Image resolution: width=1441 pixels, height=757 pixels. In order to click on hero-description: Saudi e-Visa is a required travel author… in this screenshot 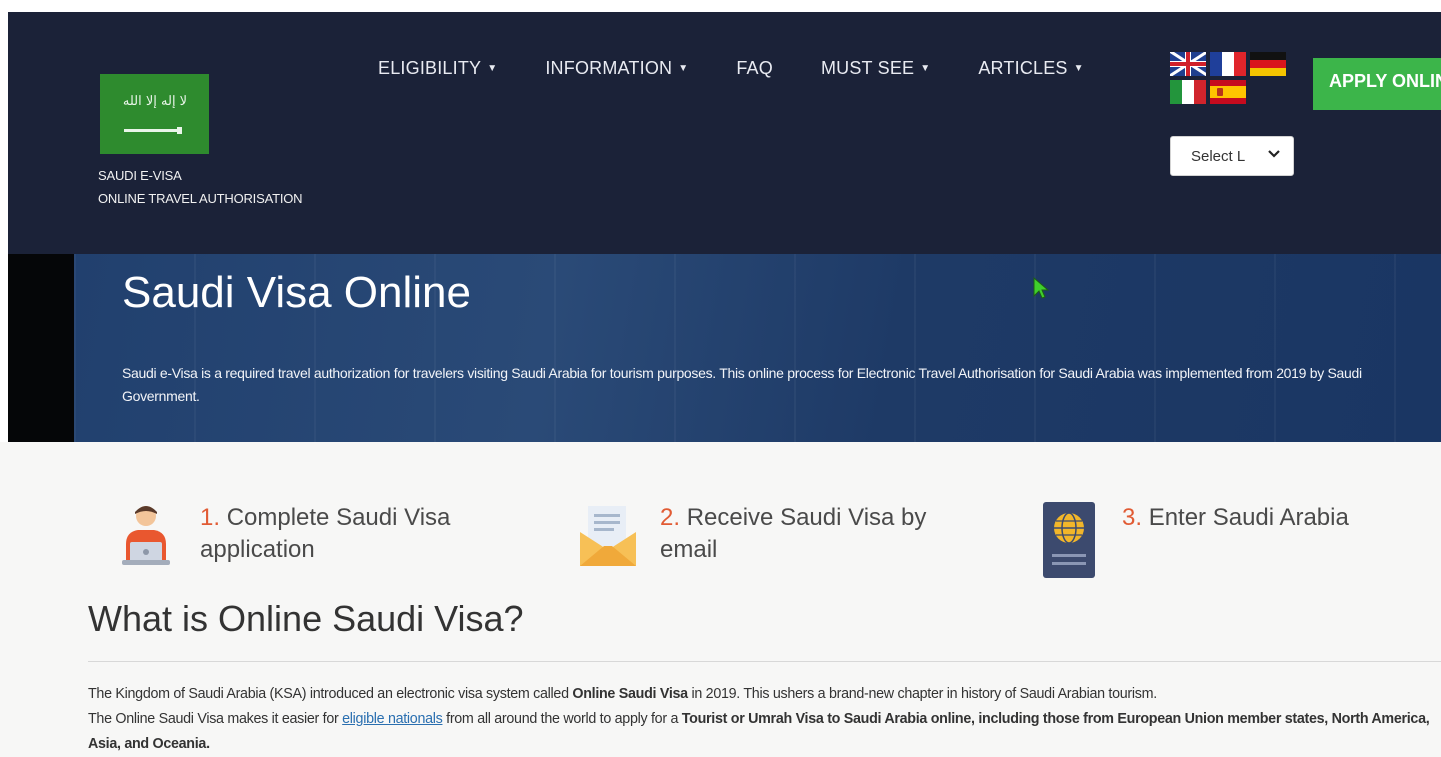, I will do `click(742, 384)`.